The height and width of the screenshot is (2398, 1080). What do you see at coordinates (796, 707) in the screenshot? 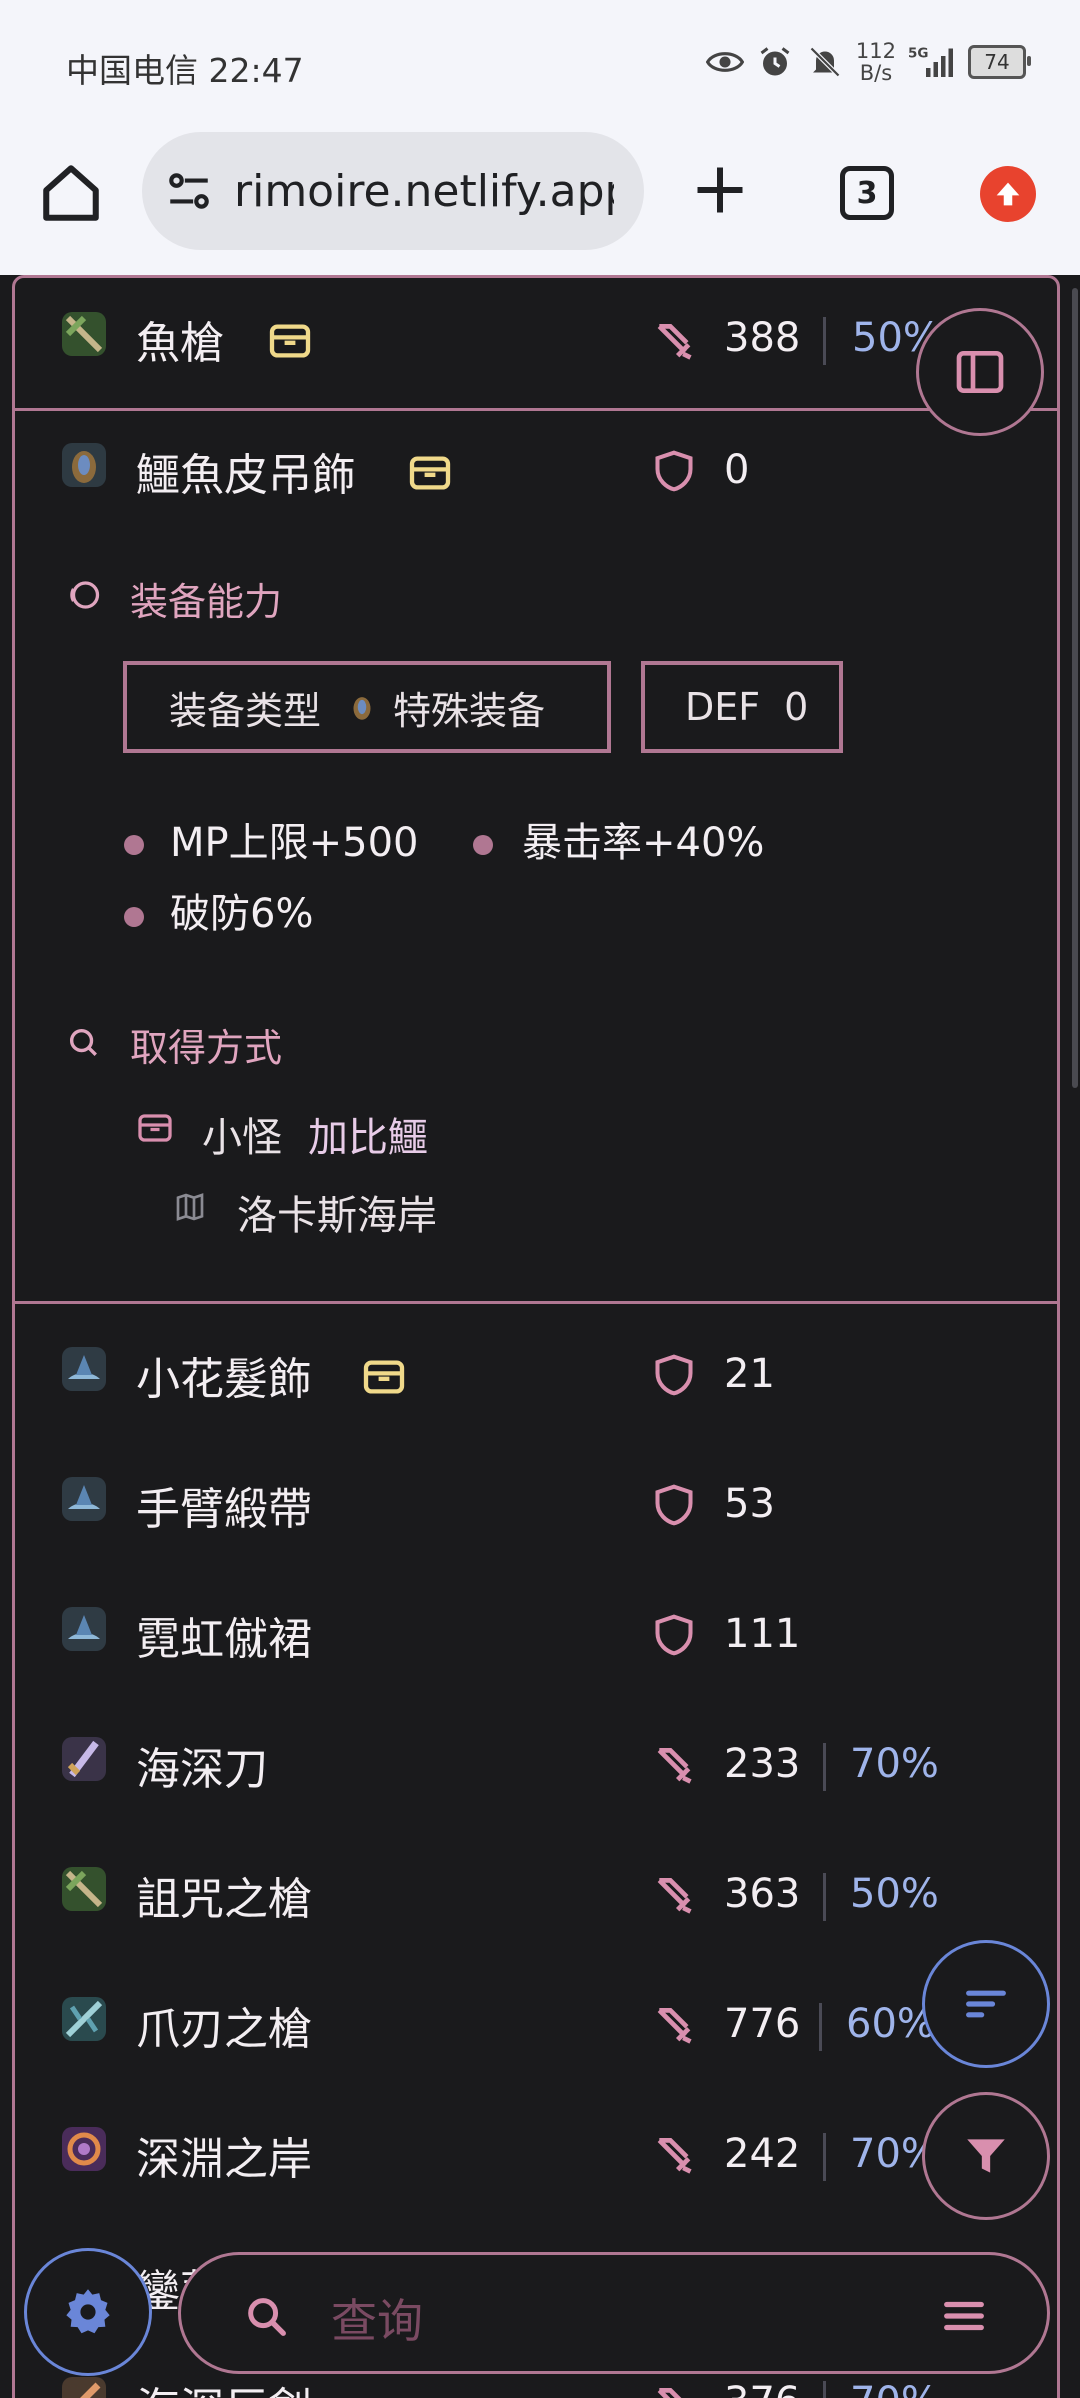
I see `def-value: 0` at bounding box center [796, 707].